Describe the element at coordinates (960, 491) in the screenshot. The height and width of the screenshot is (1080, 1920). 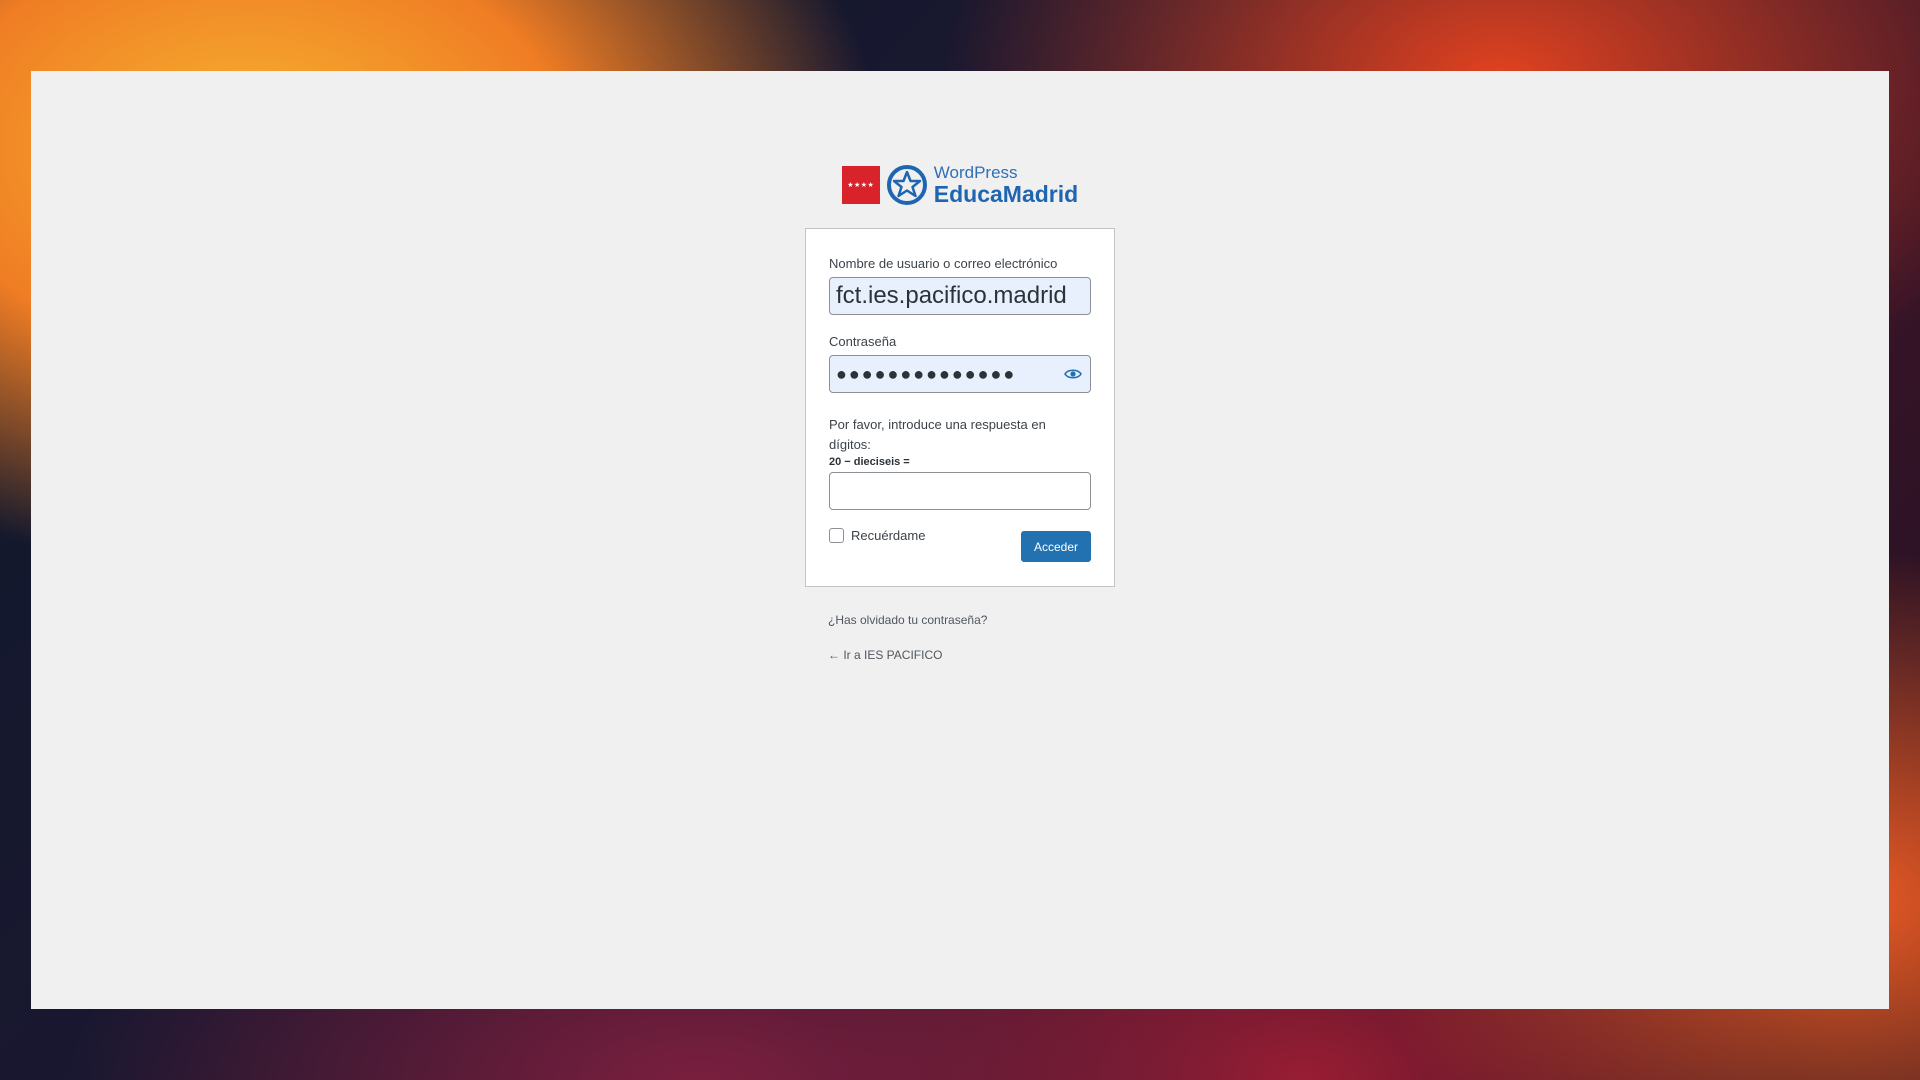
I see `captcha-input` at that location.